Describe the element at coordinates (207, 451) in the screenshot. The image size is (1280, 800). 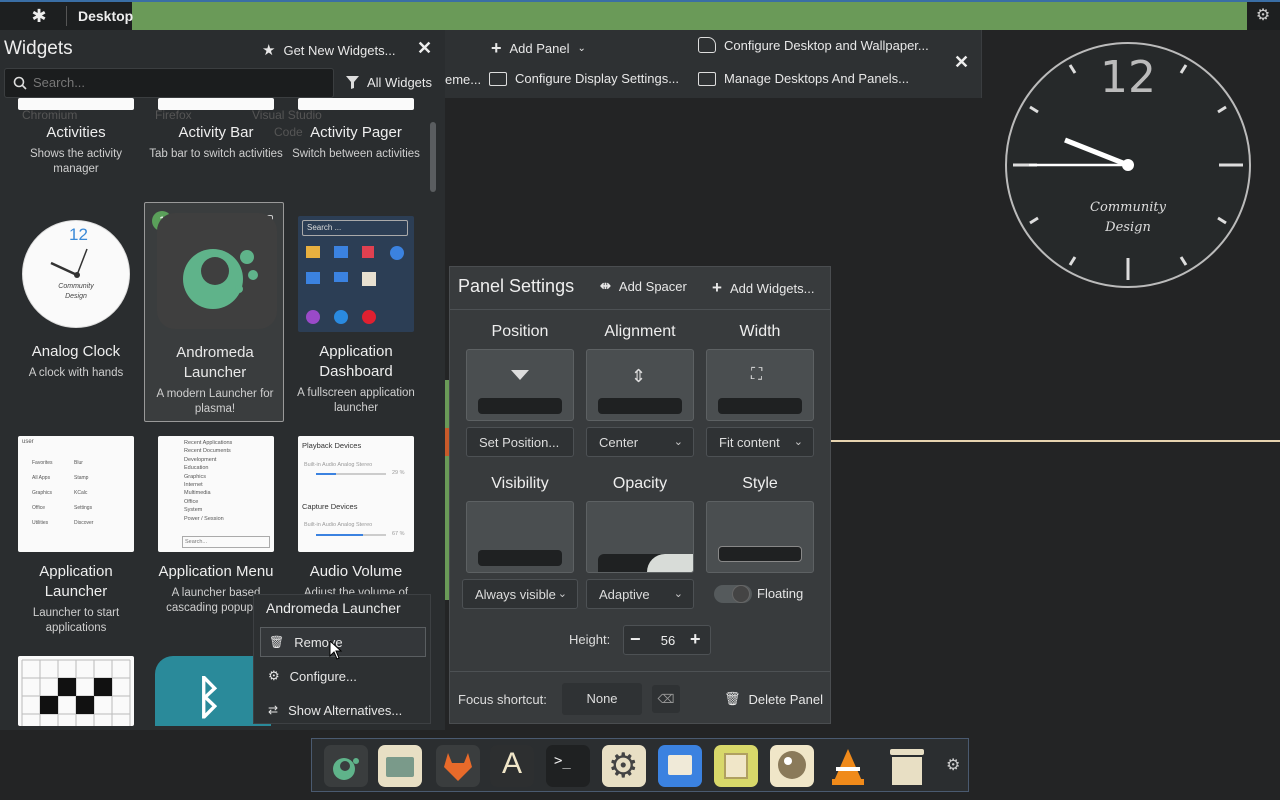
I see `thumb-text: Recent Documents` at that location.